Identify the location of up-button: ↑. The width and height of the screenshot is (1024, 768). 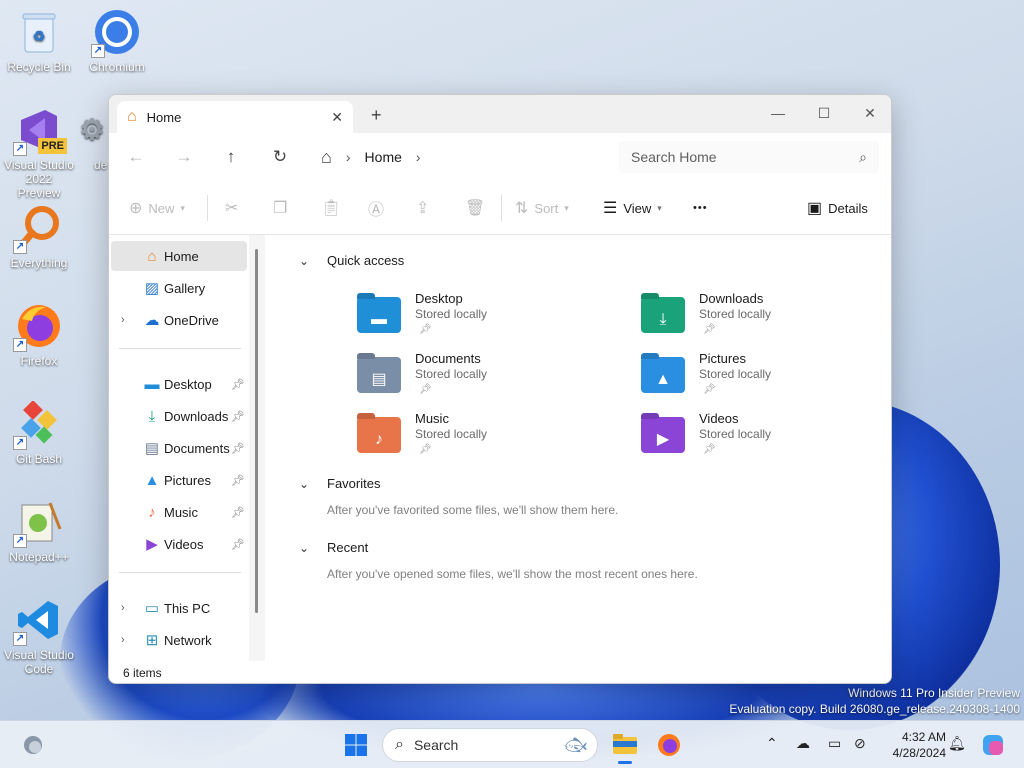
(231, 157).